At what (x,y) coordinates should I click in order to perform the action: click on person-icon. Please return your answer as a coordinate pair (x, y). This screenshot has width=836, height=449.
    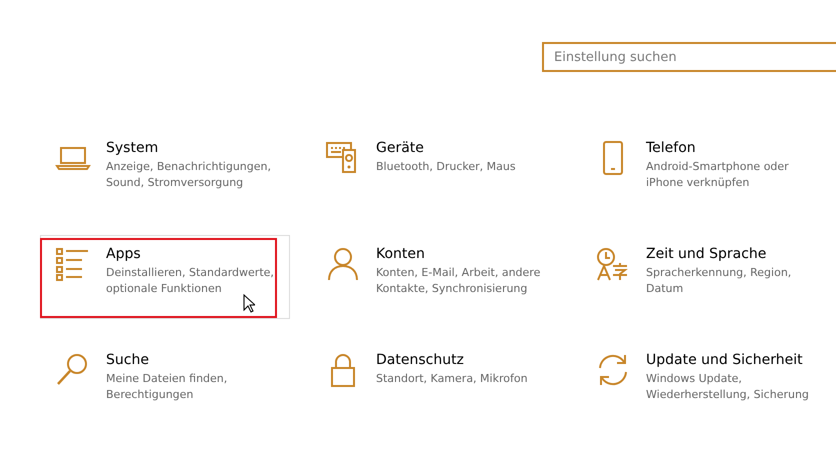
    Looking at the image, I should click on (343, 264).